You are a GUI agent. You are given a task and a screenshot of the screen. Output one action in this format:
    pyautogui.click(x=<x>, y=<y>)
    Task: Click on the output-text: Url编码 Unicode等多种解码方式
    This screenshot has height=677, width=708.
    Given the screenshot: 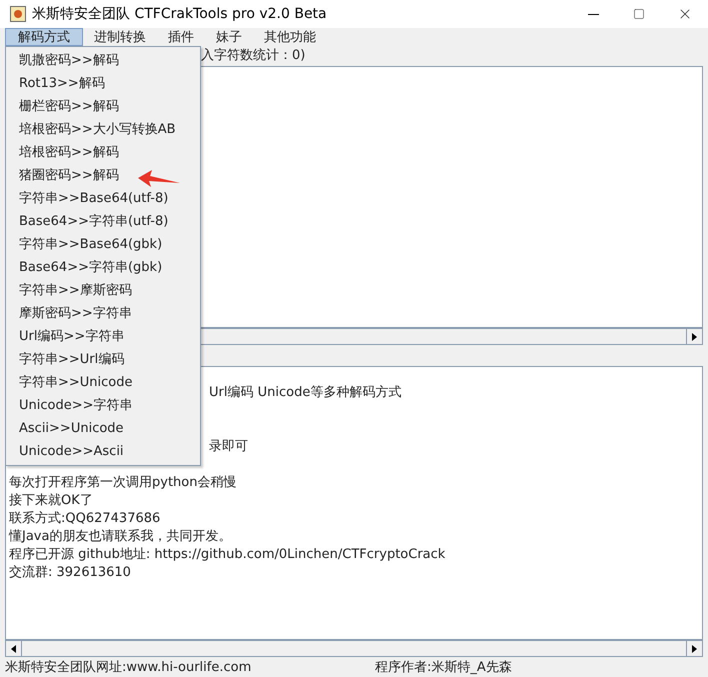 What is the action you would take?
    pyautogui.click(x=305, y=392)
    